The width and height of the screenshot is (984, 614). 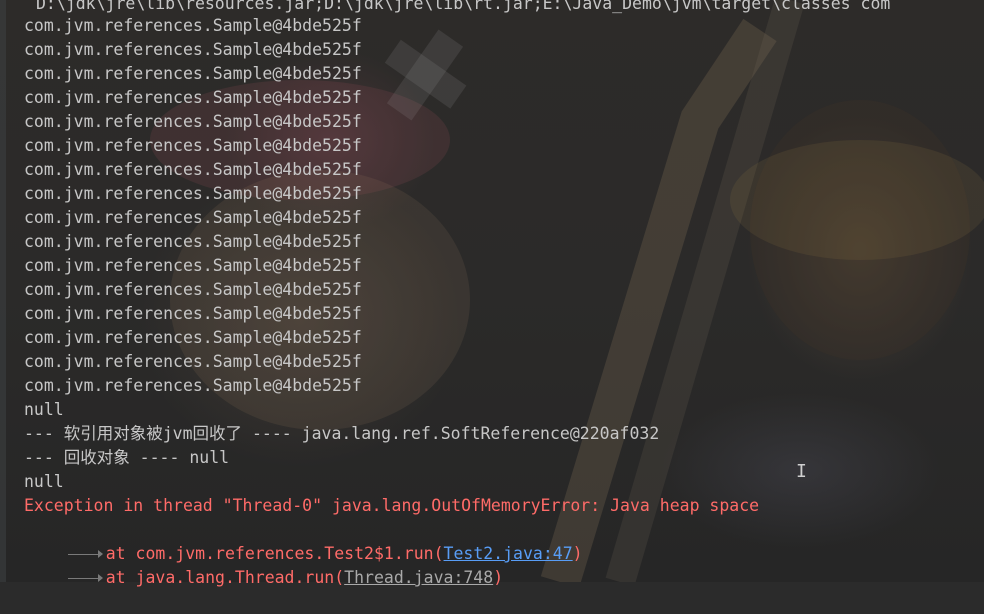 I want to click on stack-trace-line: at java.lang.Thread.run(Thread.java:748), so click(x=263, y=564).